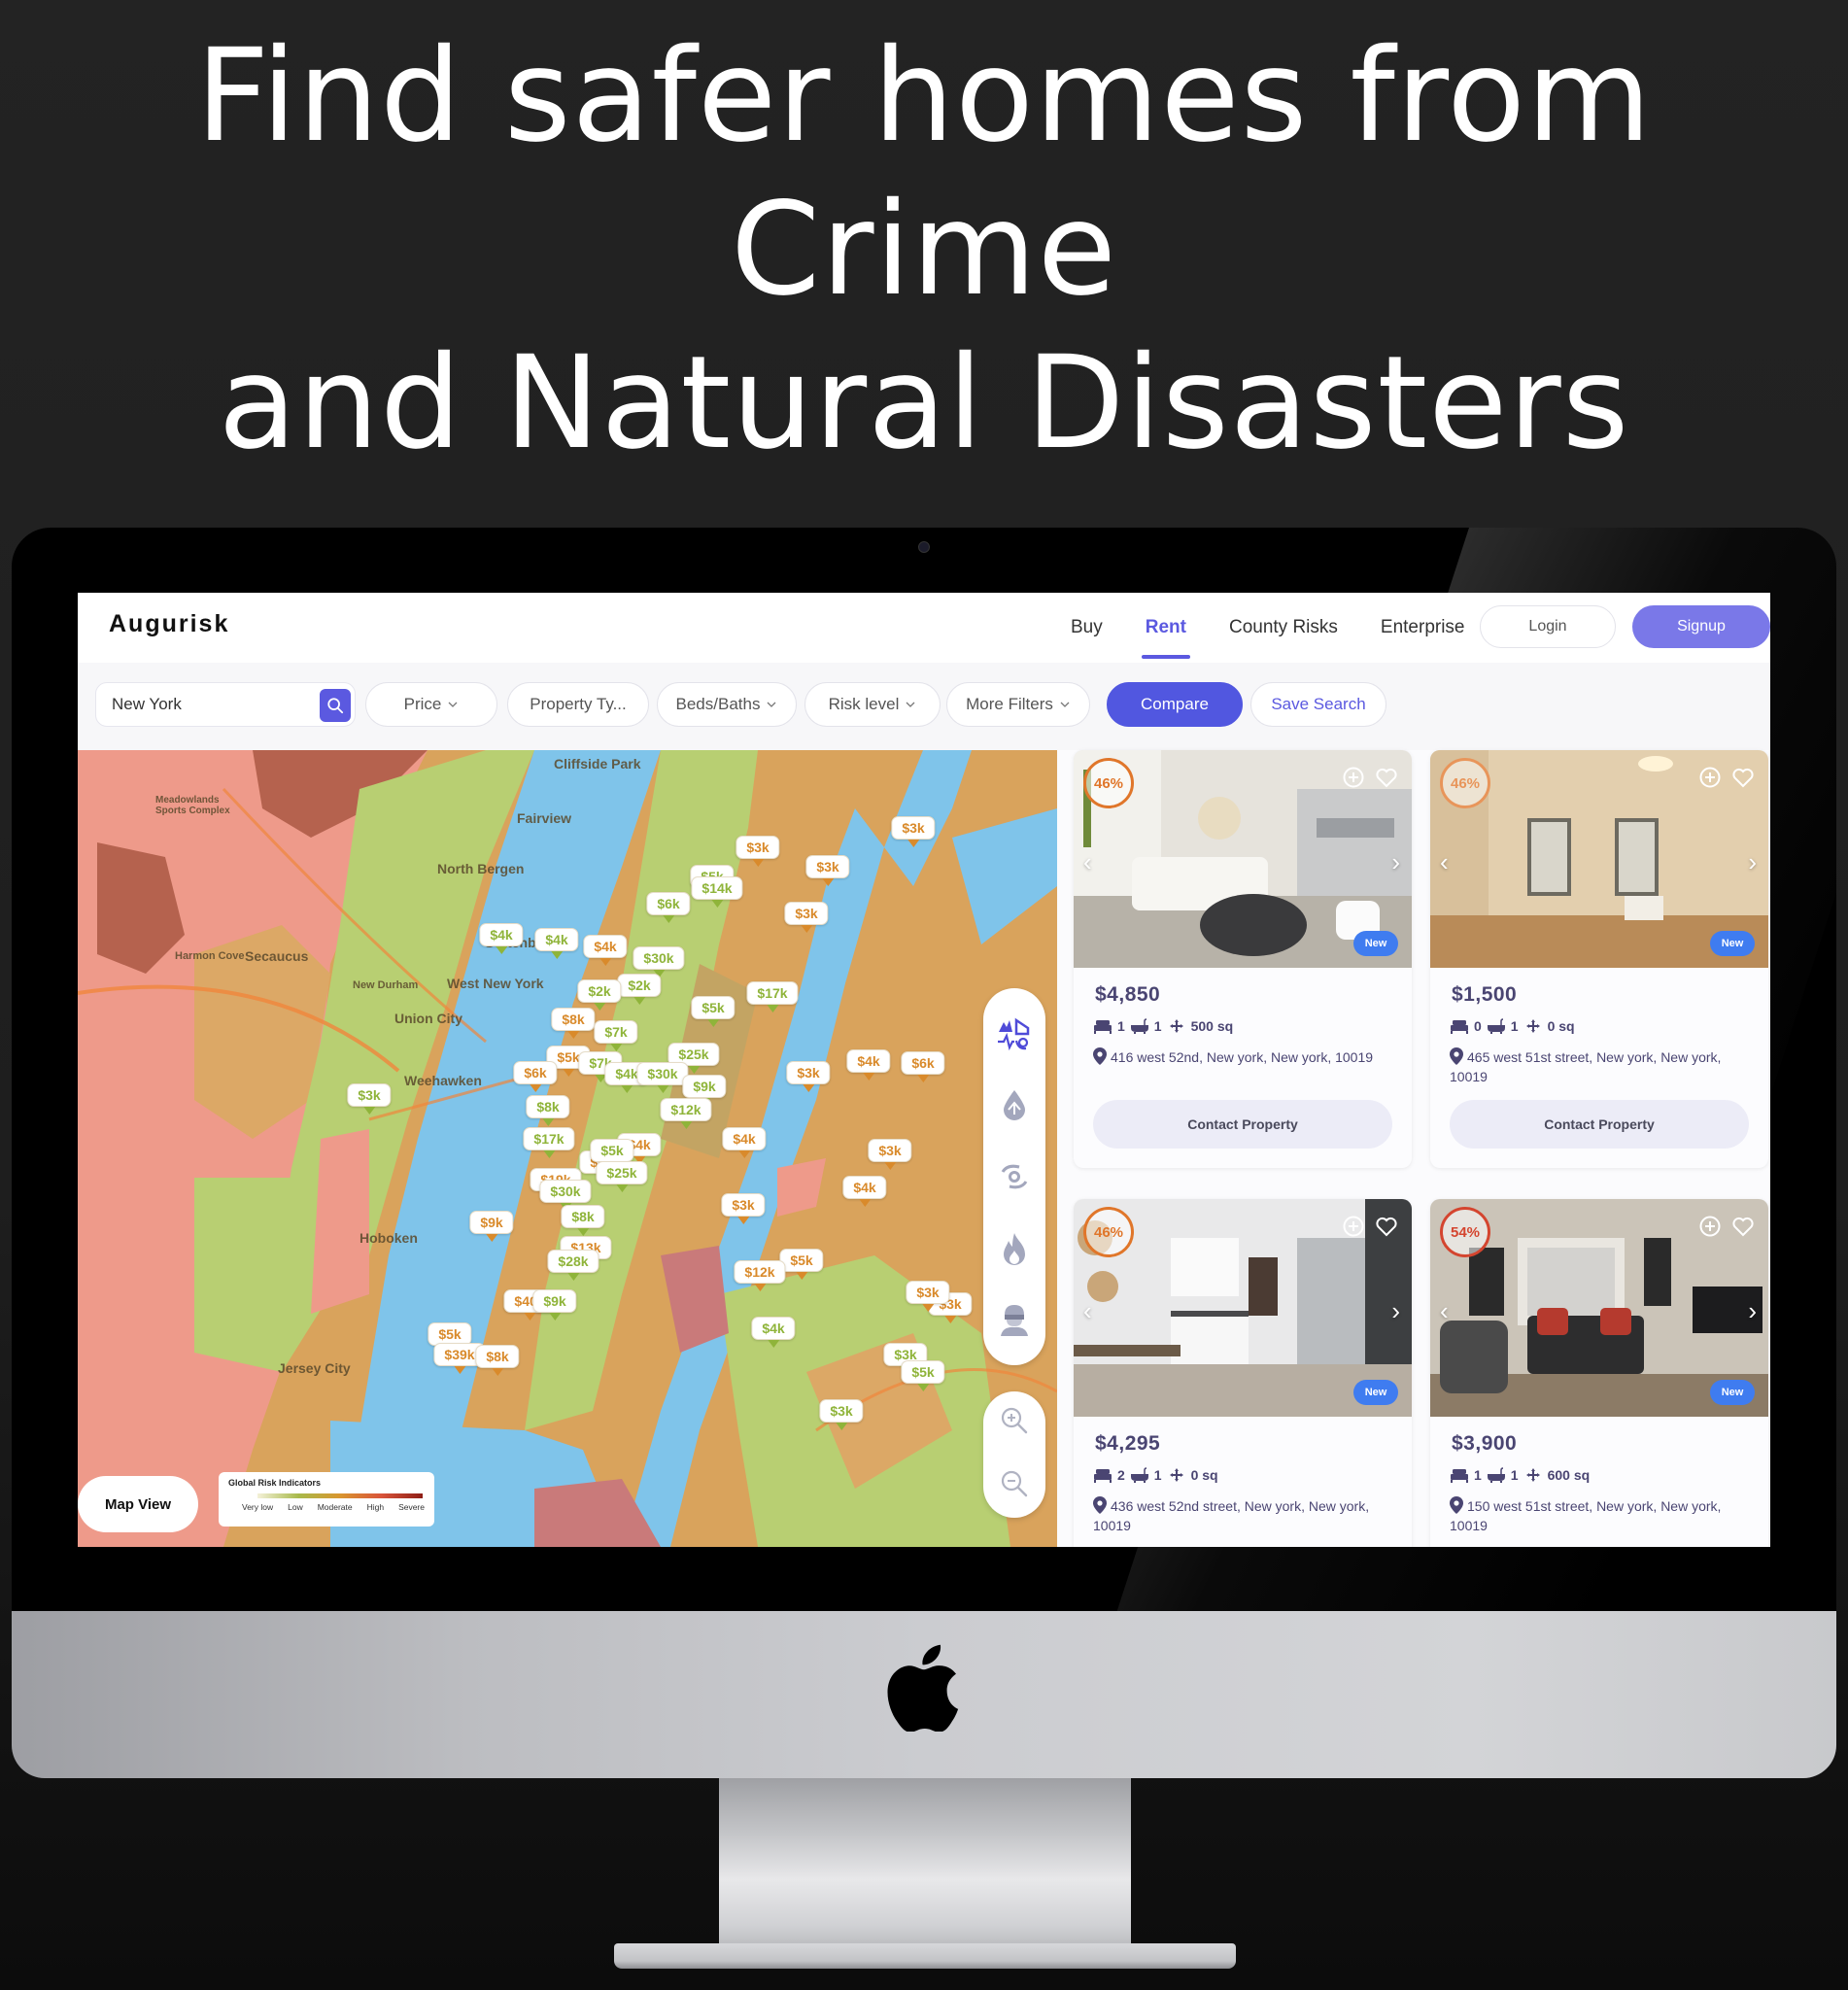 This screenshot has width=1848, height=1990. I want to click on bed-count: 1, so click(1121, 1026).